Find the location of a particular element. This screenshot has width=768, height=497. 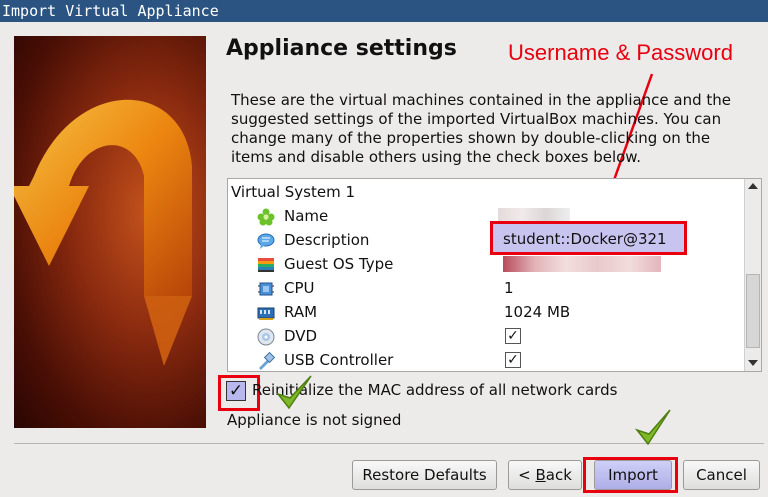

description-icon is located at coordinates (266, 241).